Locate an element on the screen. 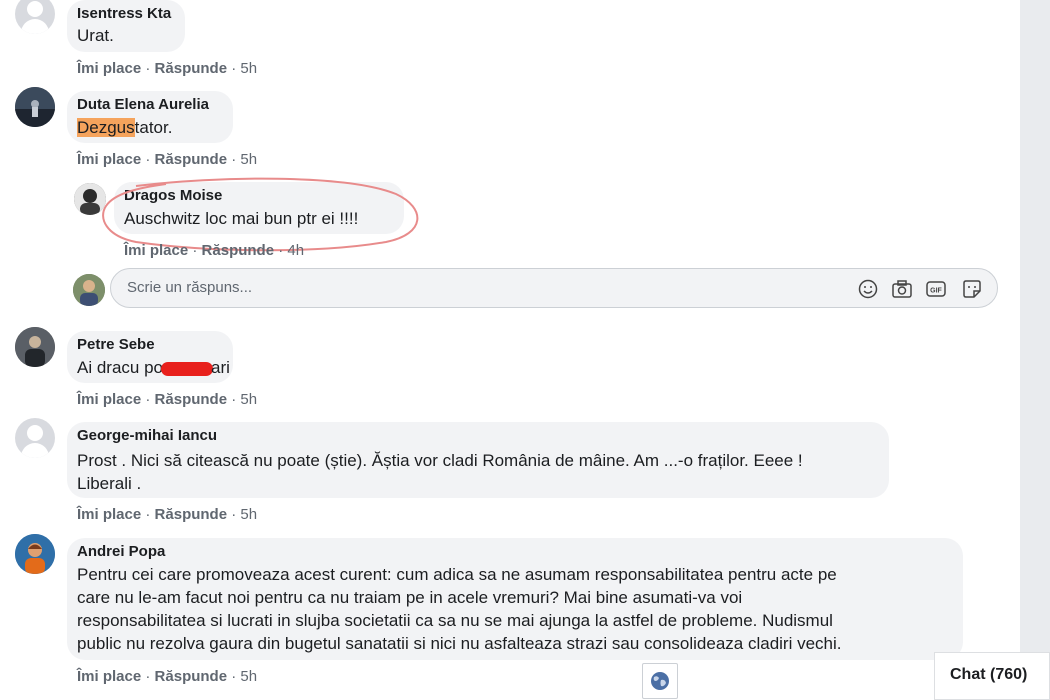  redaction-mark is located at coordinates (187, 368).